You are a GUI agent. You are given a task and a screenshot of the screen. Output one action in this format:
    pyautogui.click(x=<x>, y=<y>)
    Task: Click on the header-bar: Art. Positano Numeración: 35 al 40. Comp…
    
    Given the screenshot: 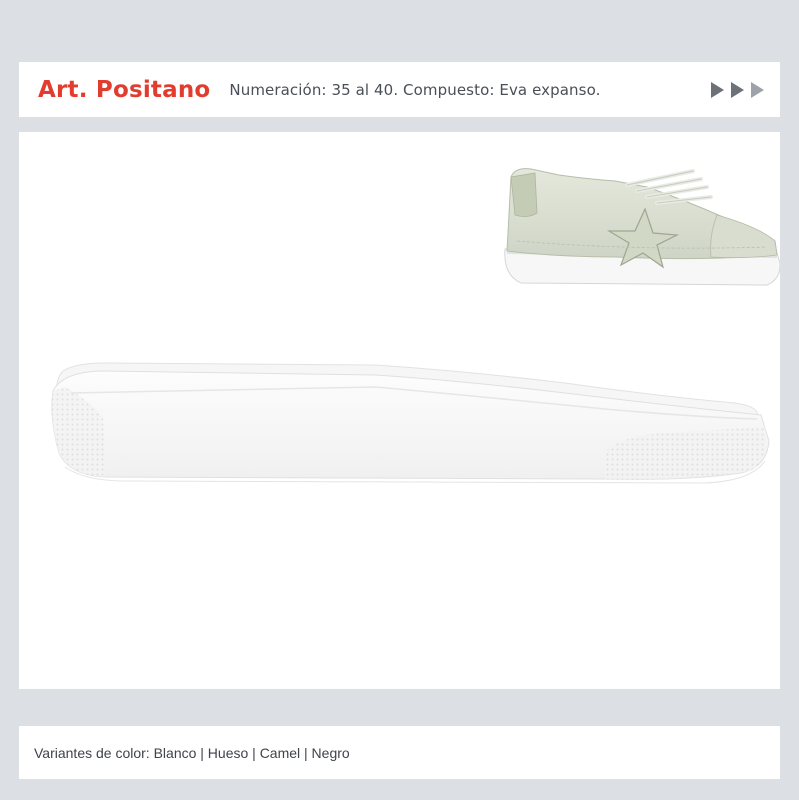 What is the action you would take?
    pyautogui.click(x=399, y=89)
    